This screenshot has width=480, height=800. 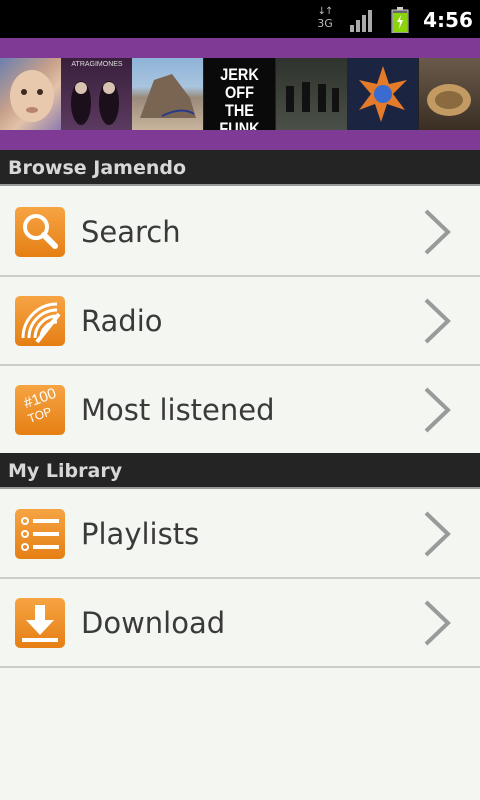 I want to click on list-item-label: Download, so click(x=153, y=623).